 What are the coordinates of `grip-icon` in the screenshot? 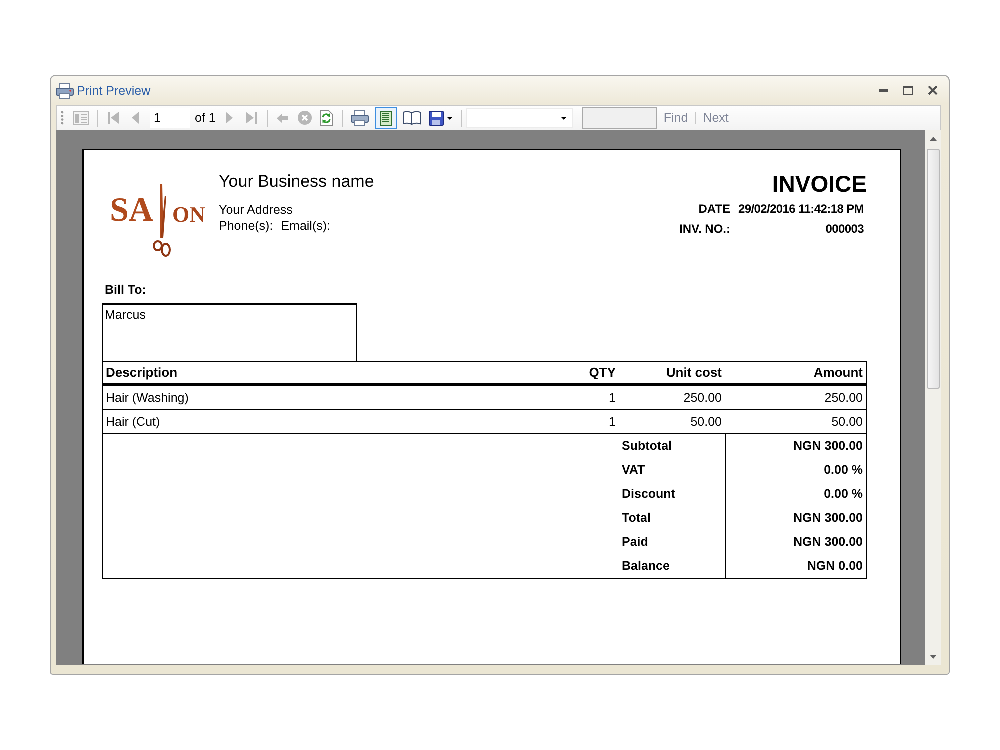 It's located at (62, 118).